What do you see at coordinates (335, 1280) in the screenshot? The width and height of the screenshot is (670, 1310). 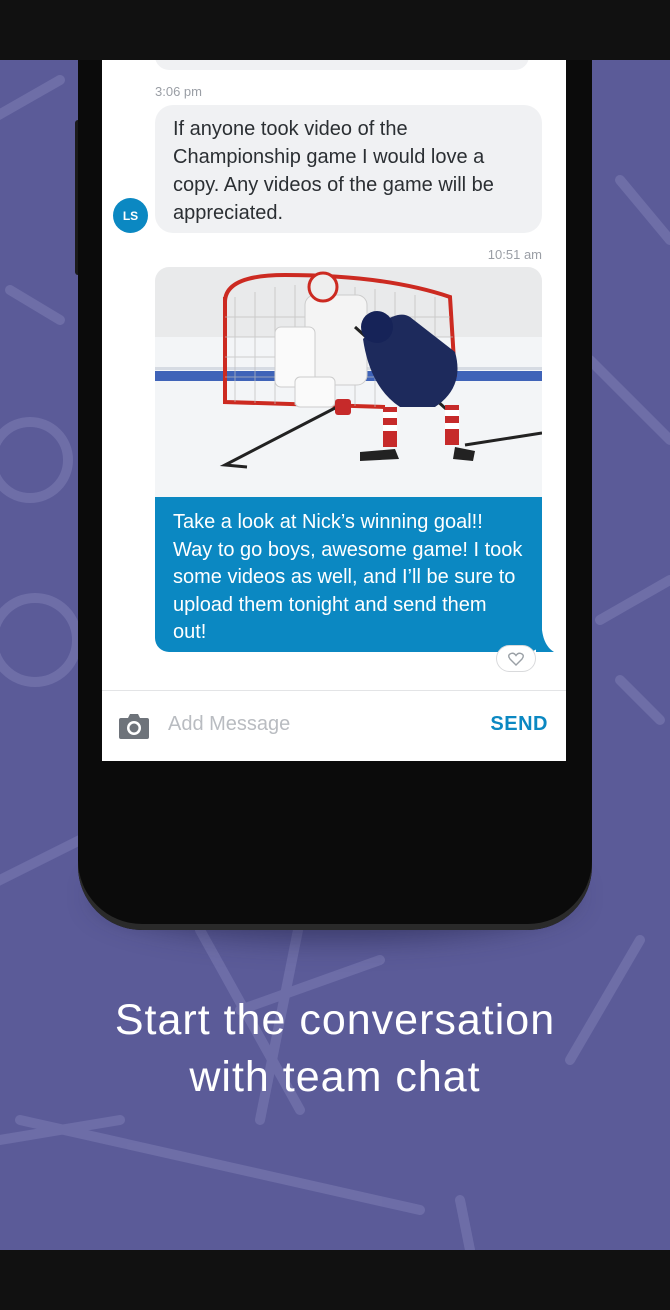 I see `bottom-bar` at bounding box center [335, 1280].